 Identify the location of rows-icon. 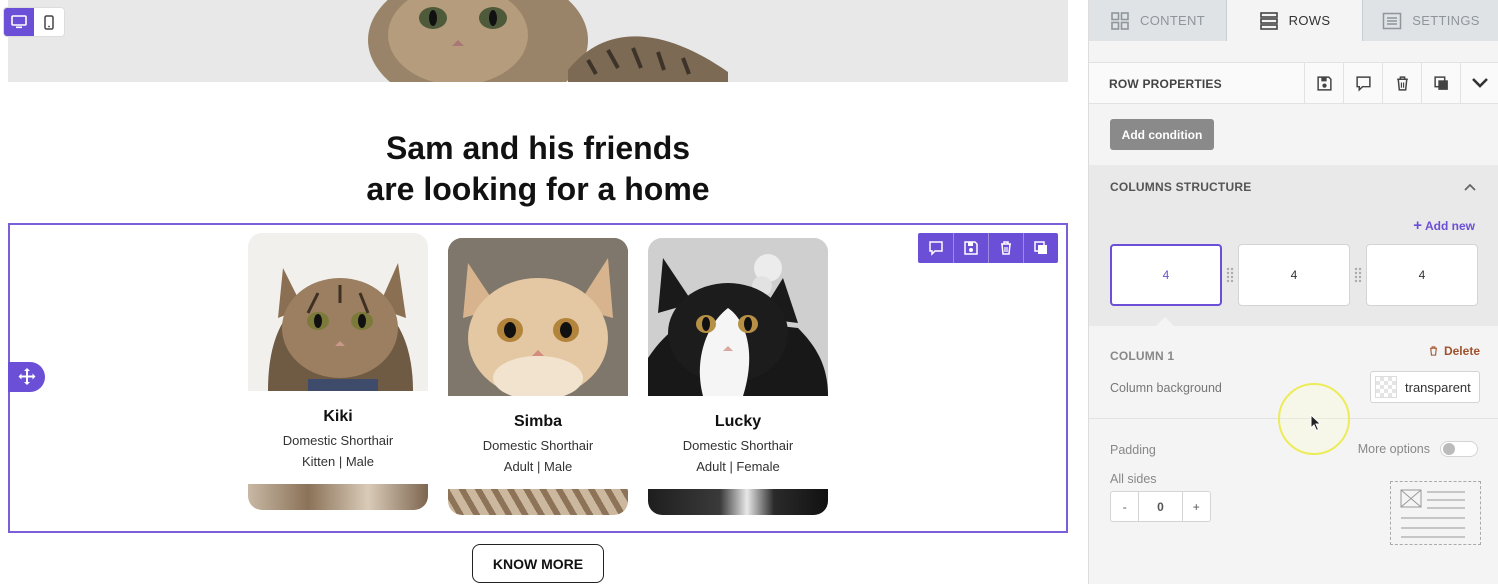
(1268, 20).